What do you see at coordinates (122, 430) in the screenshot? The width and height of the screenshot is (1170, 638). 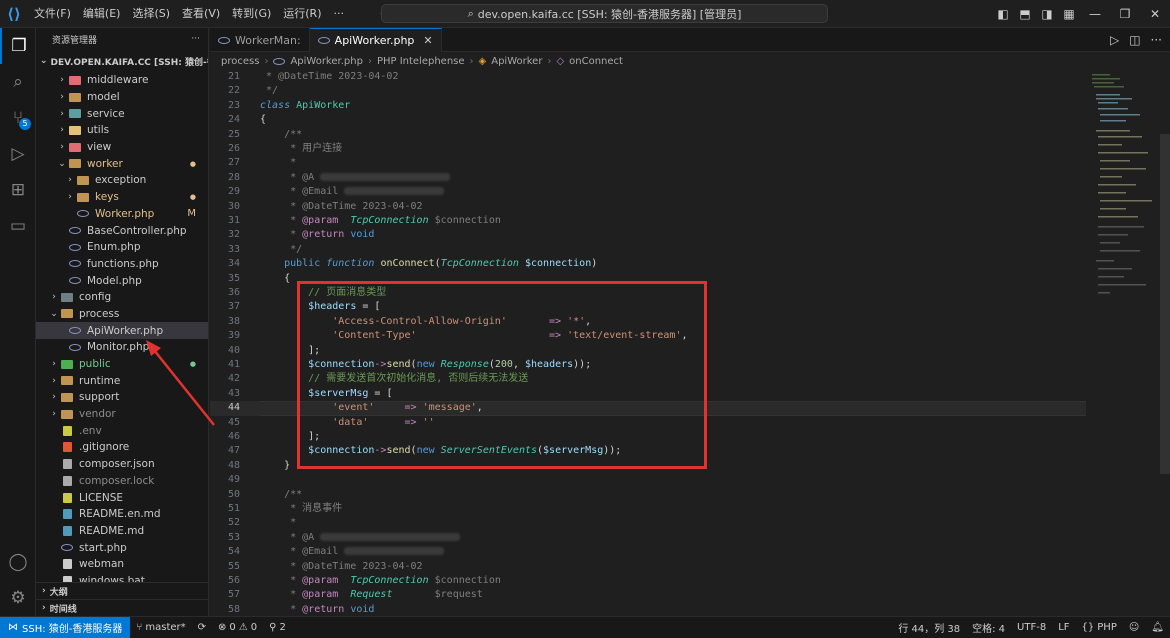 I see `tree-file: .env` at bounding box center [122, 430].